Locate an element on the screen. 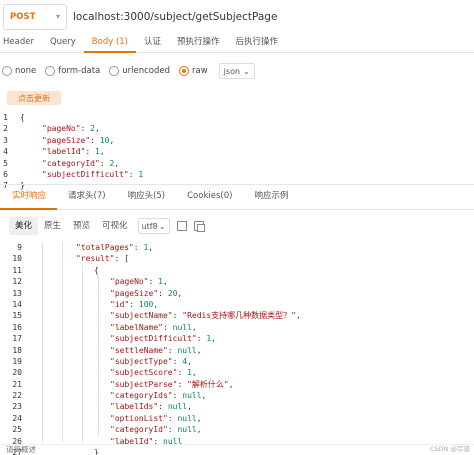  radio-none: none is located at coordinates (19, 71).